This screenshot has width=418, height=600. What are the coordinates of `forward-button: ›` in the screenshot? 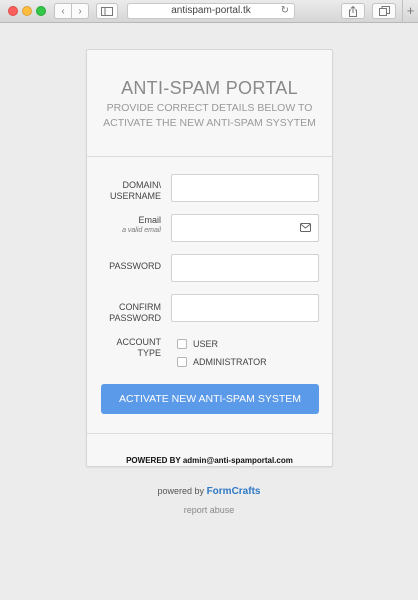 It's located at (80, 11).